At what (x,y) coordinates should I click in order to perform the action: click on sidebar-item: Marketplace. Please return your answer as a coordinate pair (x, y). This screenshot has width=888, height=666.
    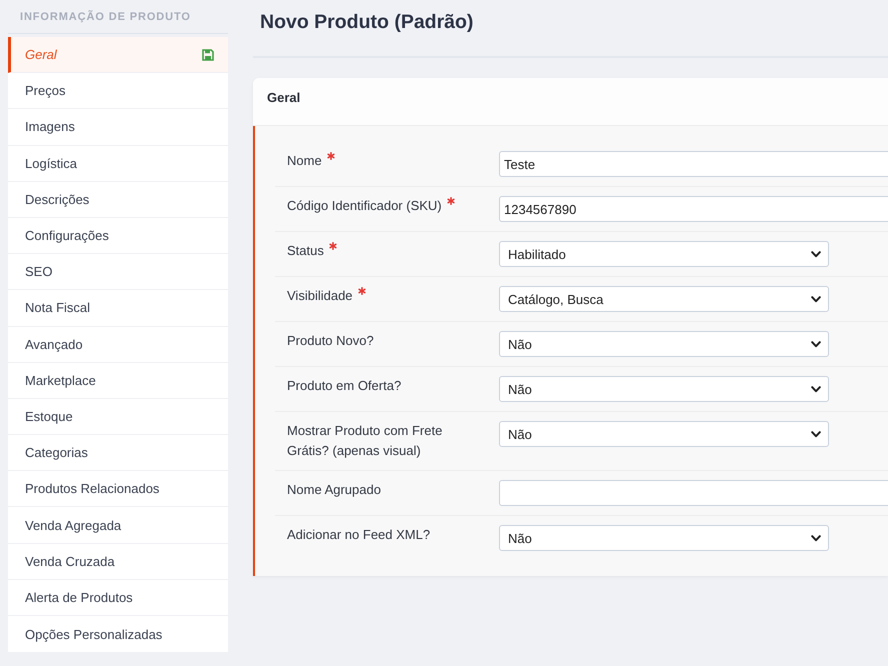
    Looking at the image, I should click on (118, 380).